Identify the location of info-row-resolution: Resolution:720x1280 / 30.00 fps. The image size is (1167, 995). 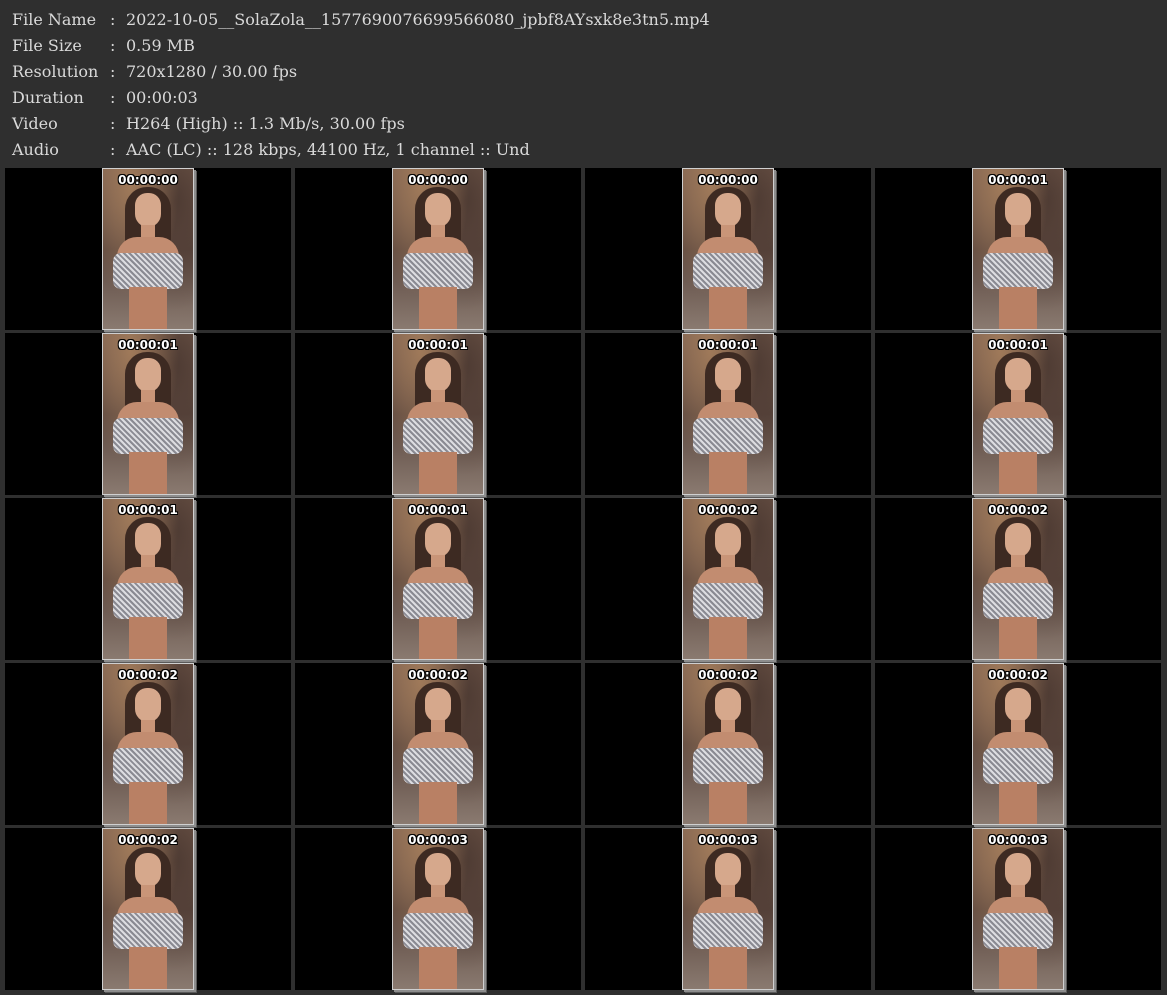
(154, 72).